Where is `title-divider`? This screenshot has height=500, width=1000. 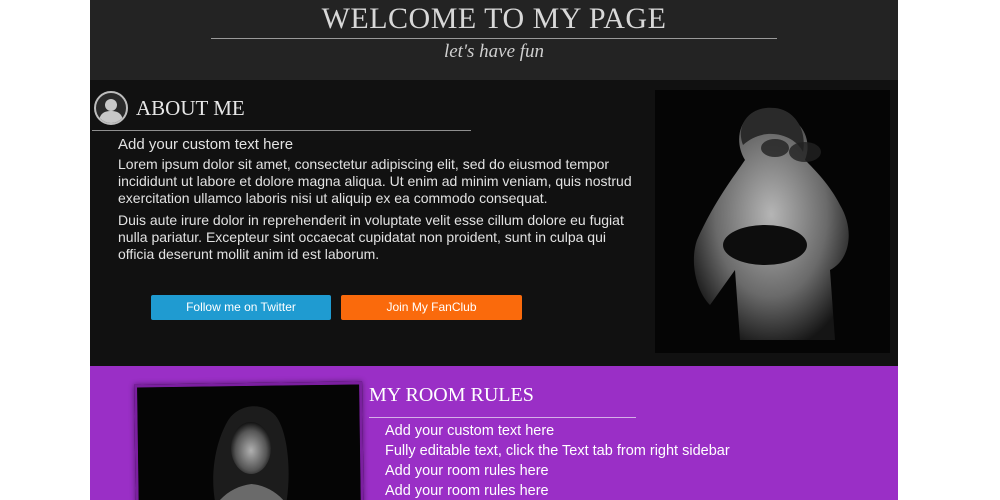 title-divider is located at coordinates (494, 38).